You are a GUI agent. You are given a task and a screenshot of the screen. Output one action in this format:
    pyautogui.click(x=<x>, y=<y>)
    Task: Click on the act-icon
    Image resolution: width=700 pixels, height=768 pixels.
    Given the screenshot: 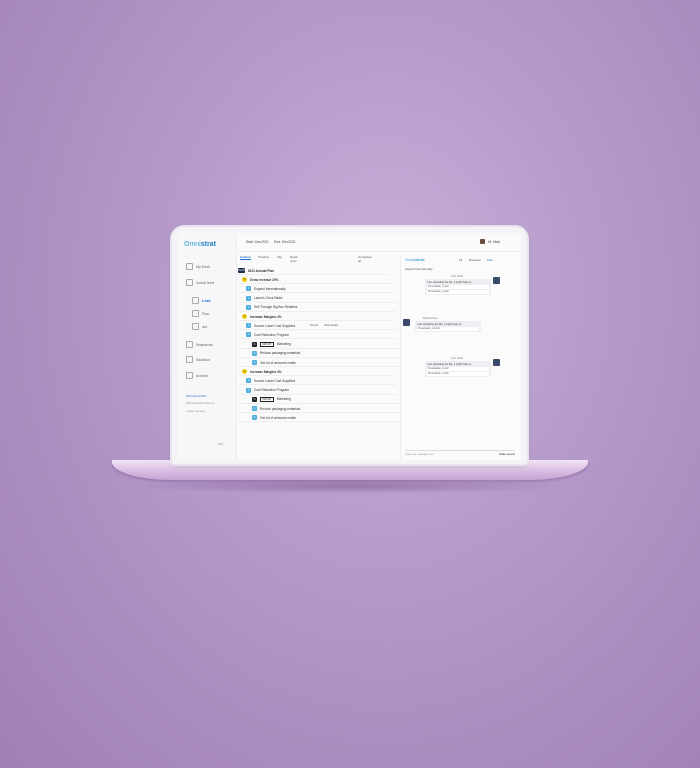 What is the action you would take?
    pyautogui.click(x=195, y=326)
    